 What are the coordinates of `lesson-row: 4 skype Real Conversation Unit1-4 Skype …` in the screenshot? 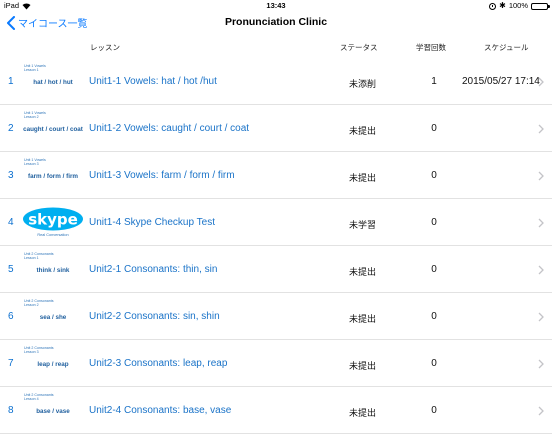 It's located at (276, 222).